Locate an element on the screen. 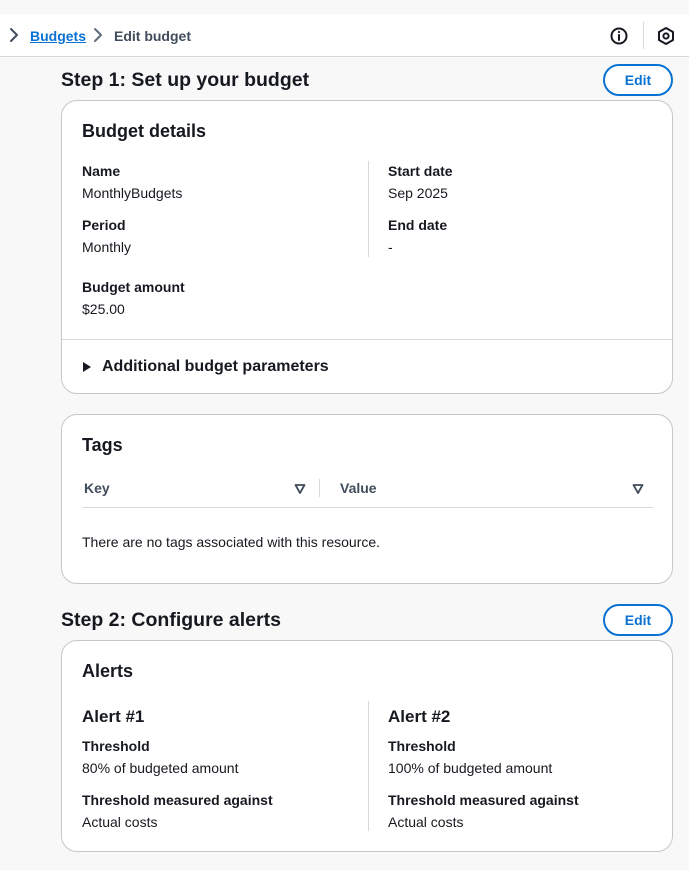 This screenshot has height=870, width=689. budget-amount-value: $25.00 is located at coordinates (103, 309).